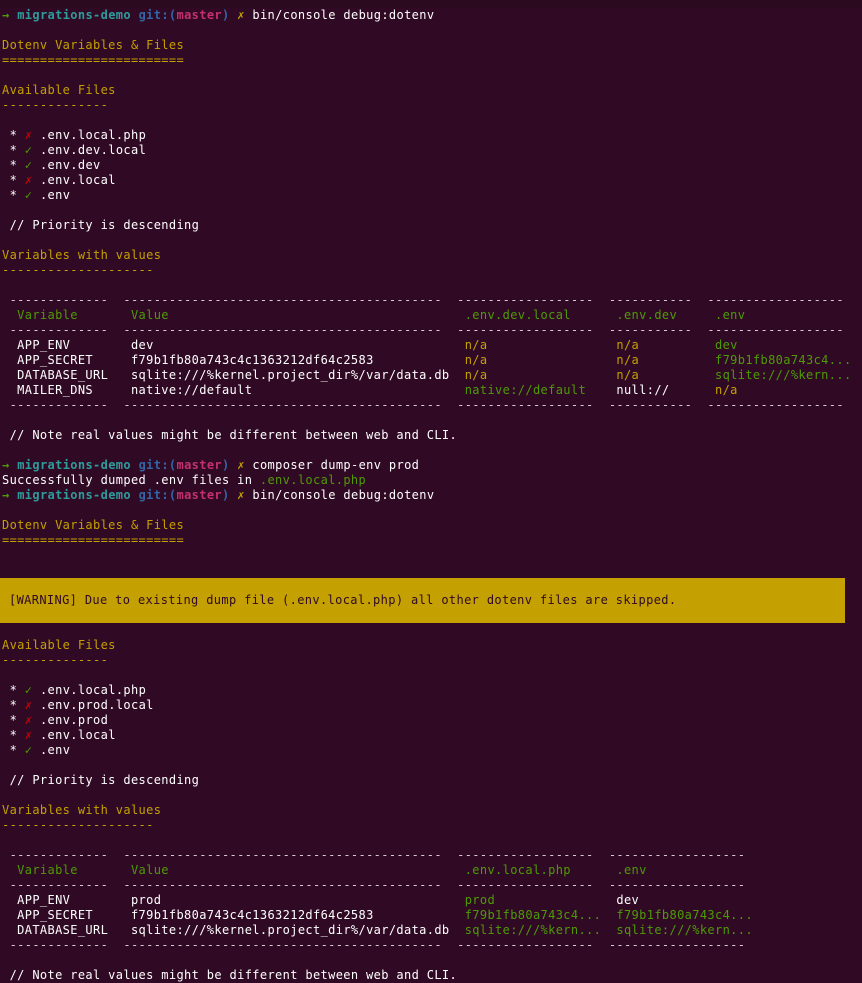 This screenshot has width=862, height=983. Describe the element at coordinates (540, 315) in the screenshot. I see `table-column-header: .env.dev.local` at that location.